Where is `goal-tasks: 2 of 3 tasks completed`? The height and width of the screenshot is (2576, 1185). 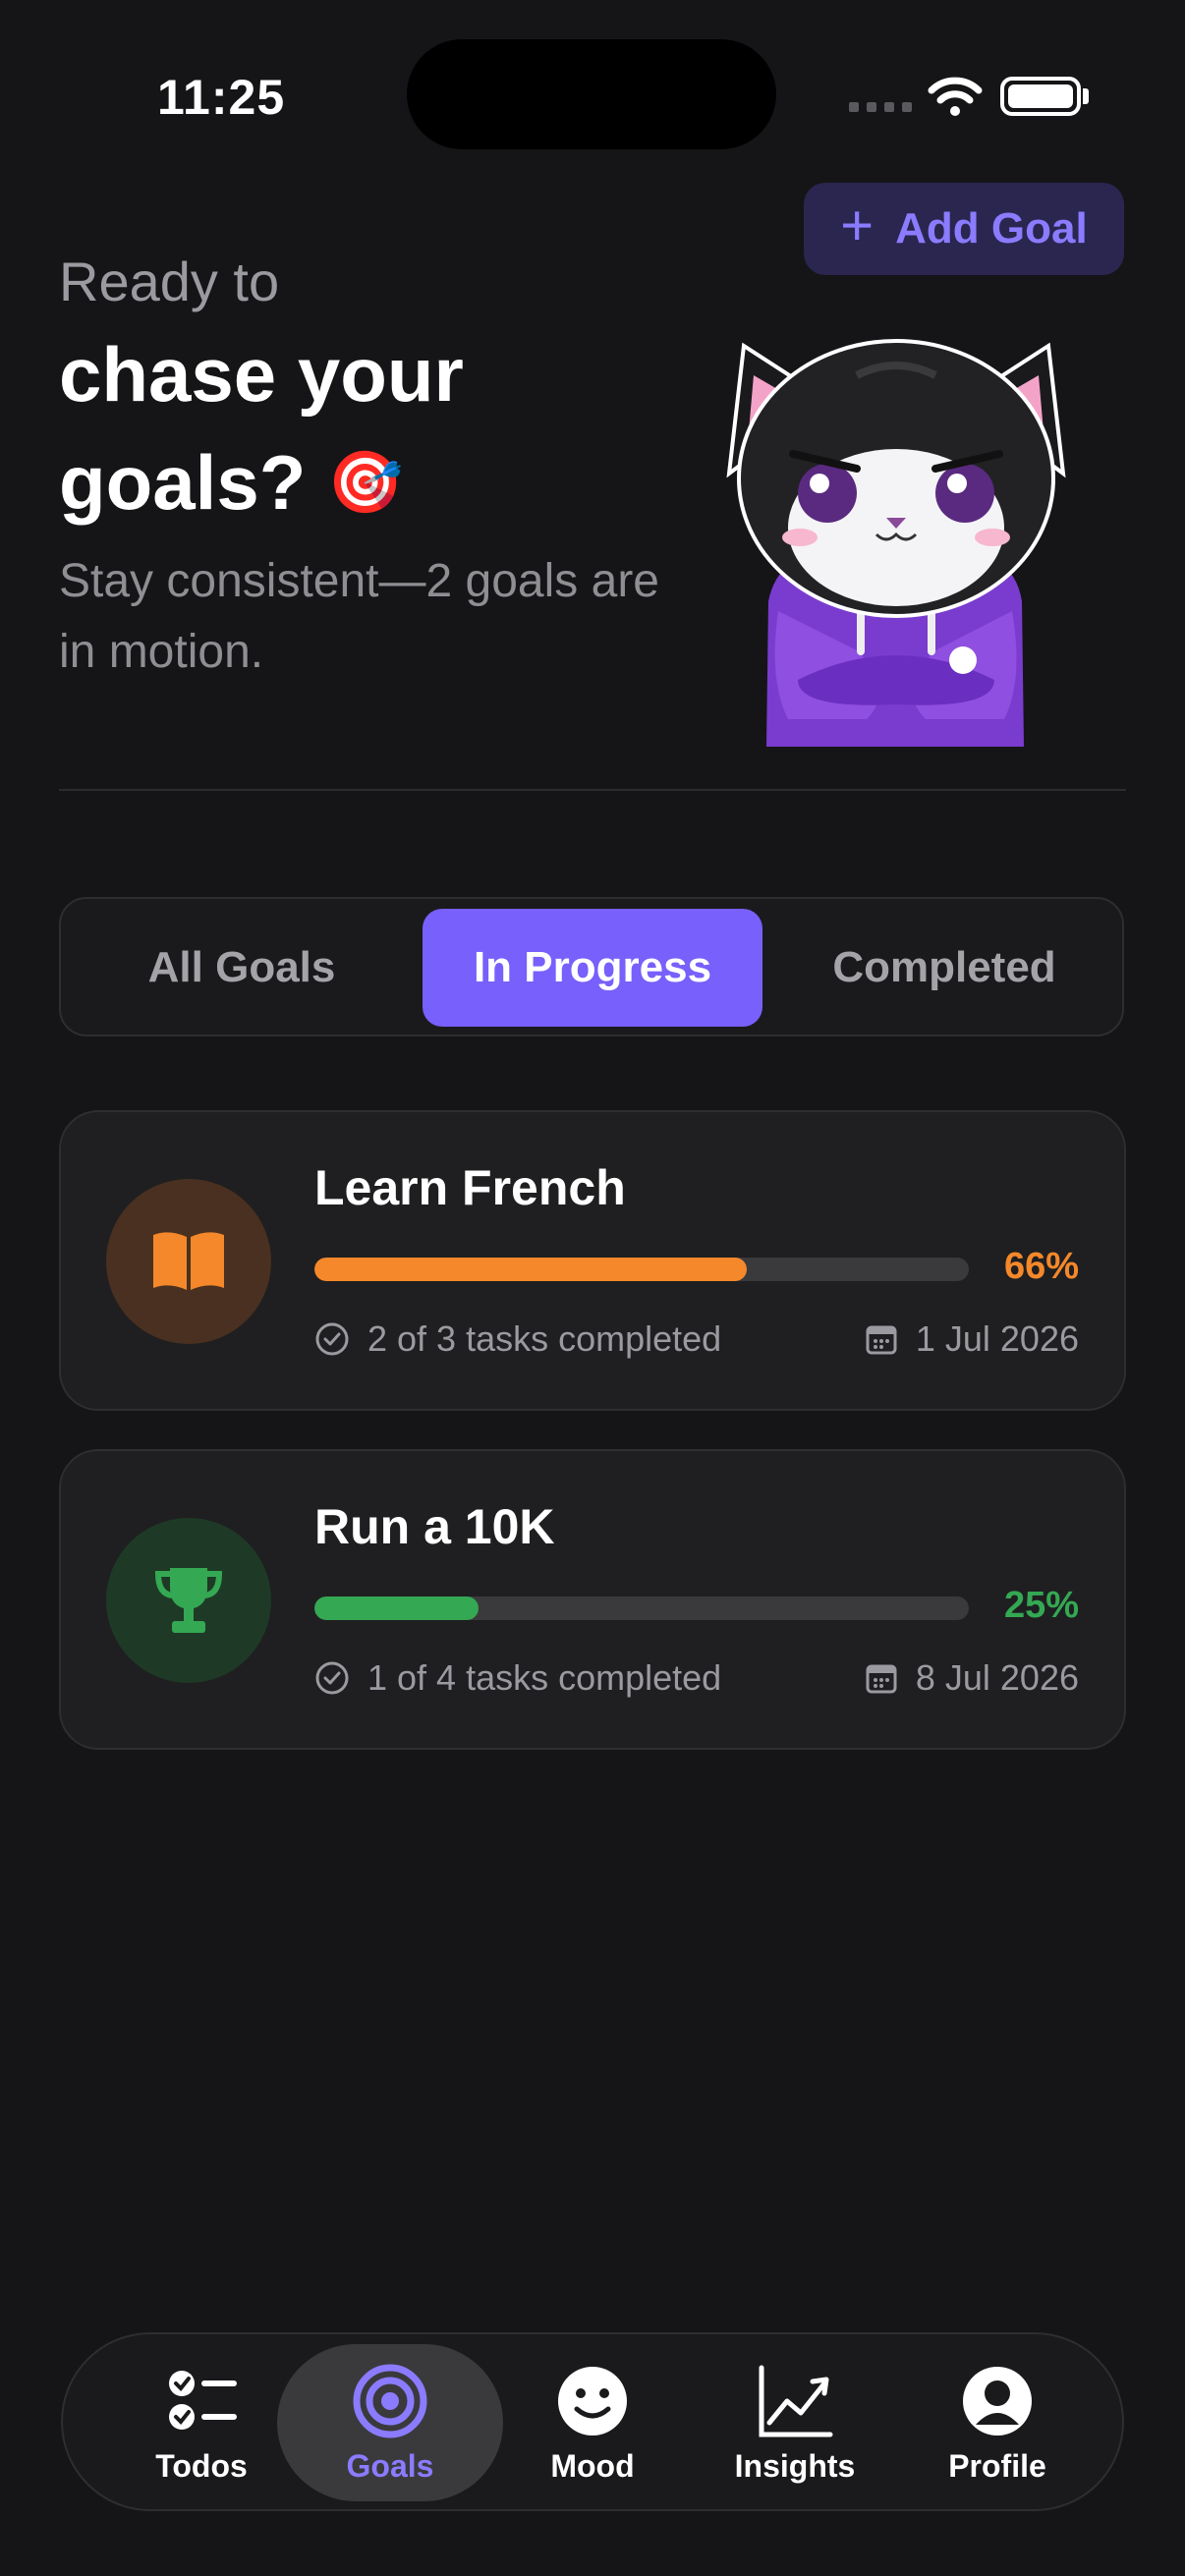 goal-tasks: 2 of 3 tasks completed is located at coordinates (517, 1339).